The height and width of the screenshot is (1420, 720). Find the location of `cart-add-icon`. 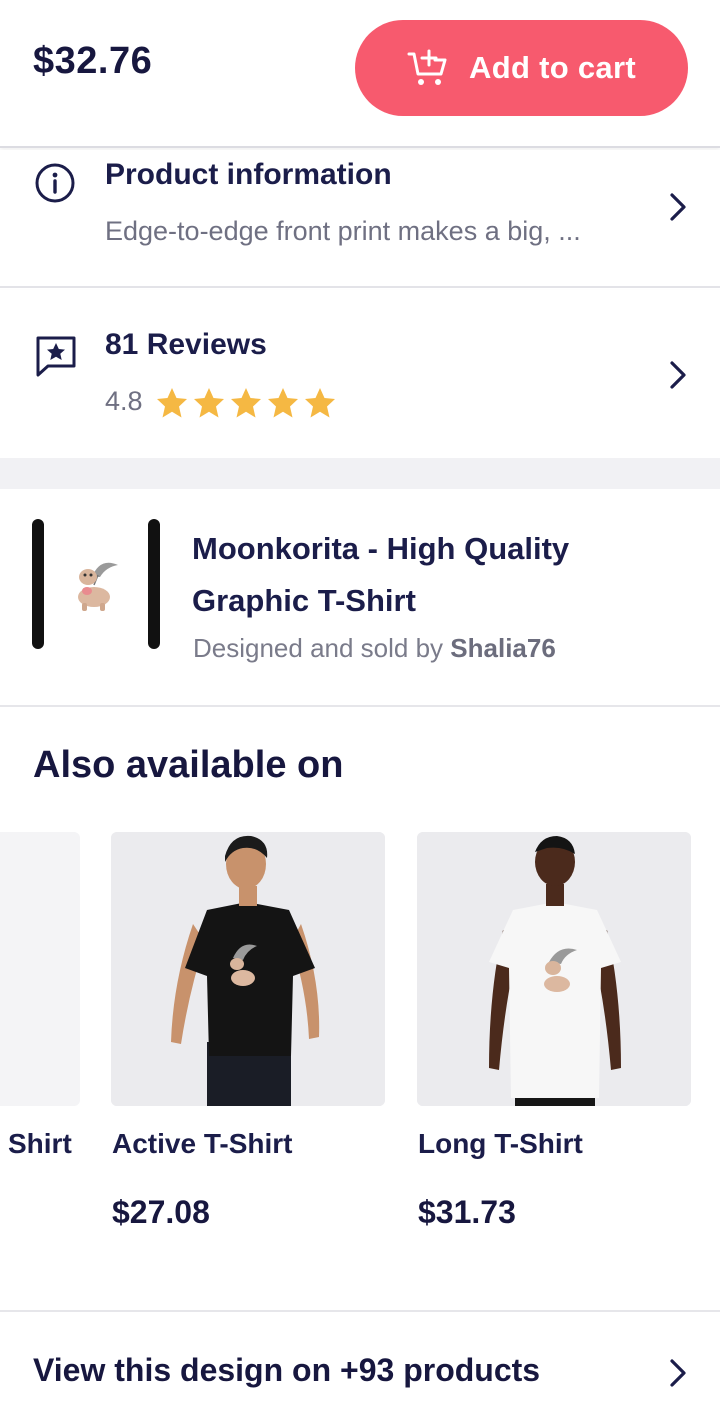

cart-add-icon is located at coordinates (427, 67).